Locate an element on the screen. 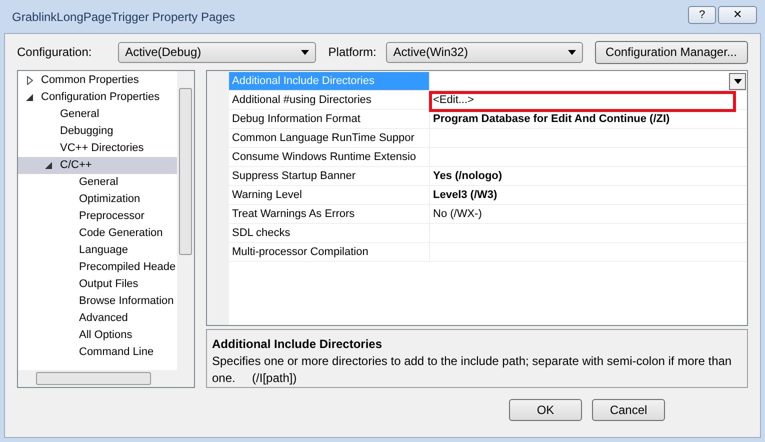  tree-item: Advanced is located at coordinates (97, 318).